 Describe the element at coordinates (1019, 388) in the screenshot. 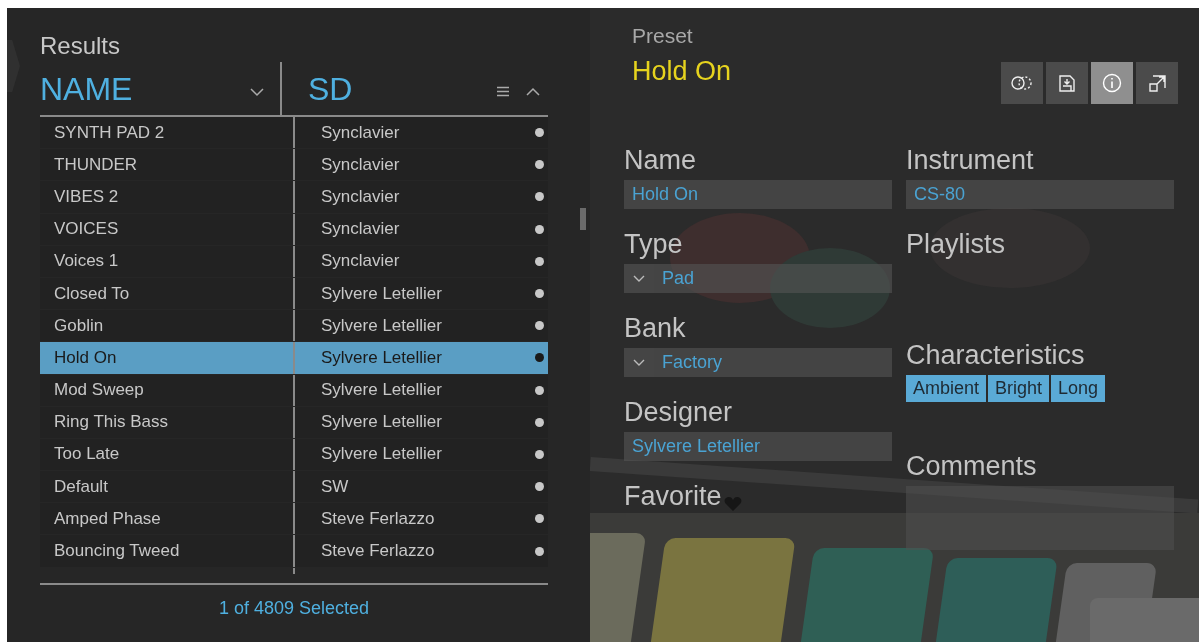

I see `characteristic-tag: Bright` at that location.